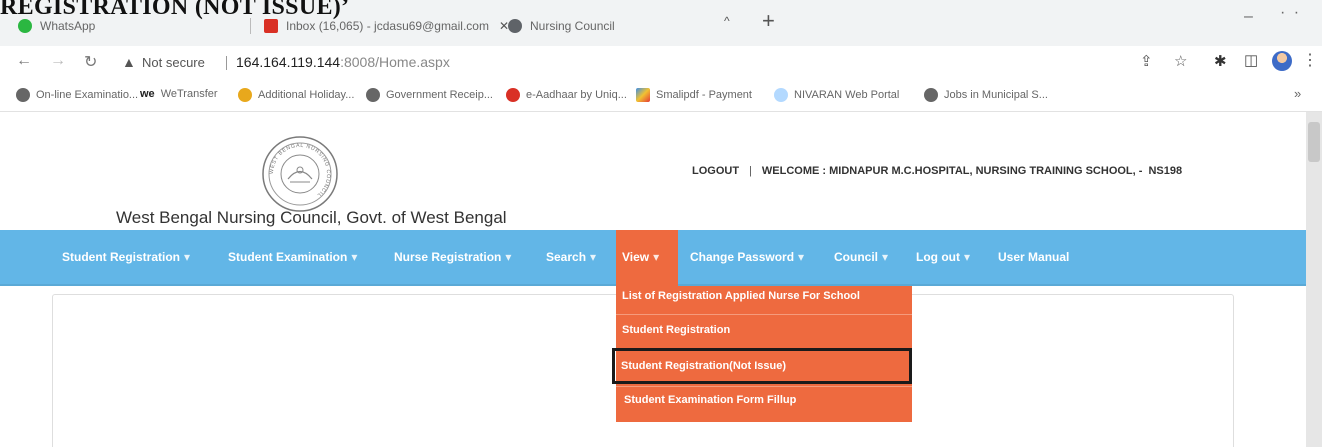 This screenshot has height=447, width=1322. What do you see at coordinates (715, 171) in the screenshot?
I see `logout-link: LOGOUT` at bounding box center [715, 171].